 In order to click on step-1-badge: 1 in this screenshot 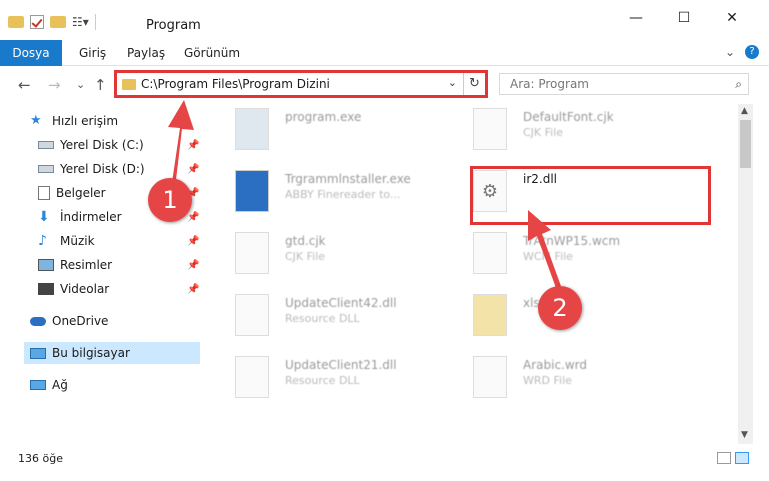, I will do `click(170, 200)`.